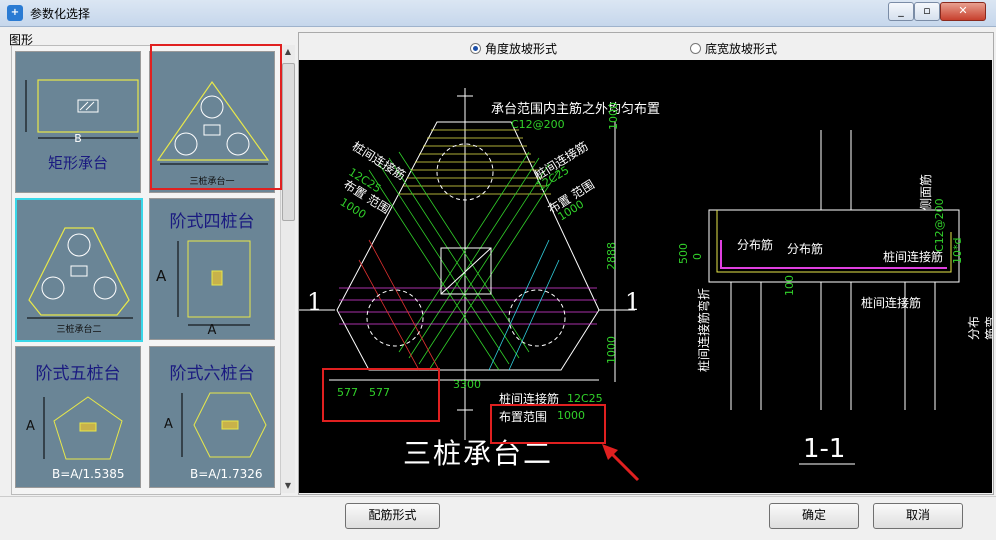 The width and height of the screenshot is (996, 540). I want to click on radio-angle-slope: 角度放坡形式, so click(513, 48).